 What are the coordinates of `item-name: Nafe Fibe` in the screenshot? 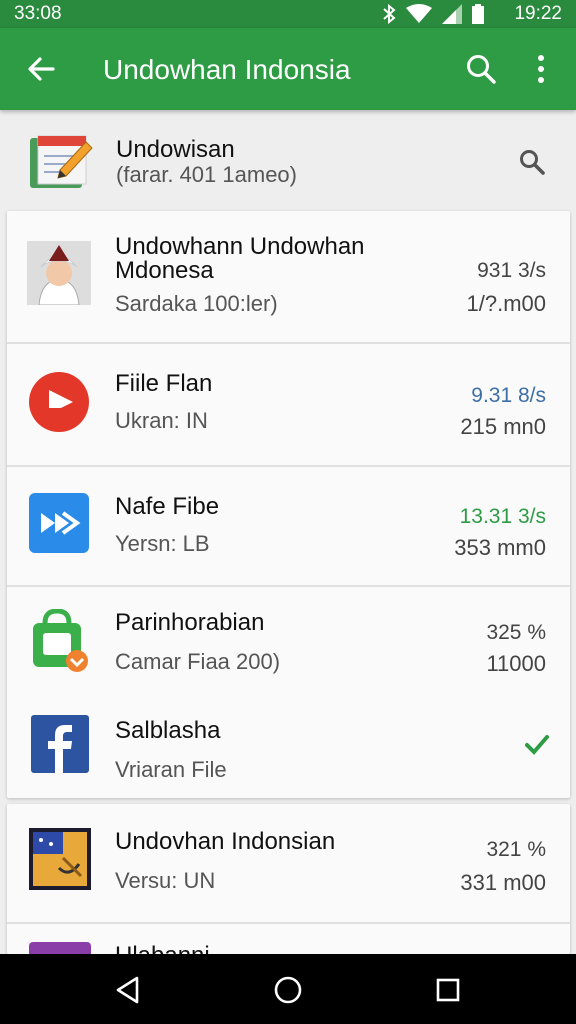 It's located at (167, 506).